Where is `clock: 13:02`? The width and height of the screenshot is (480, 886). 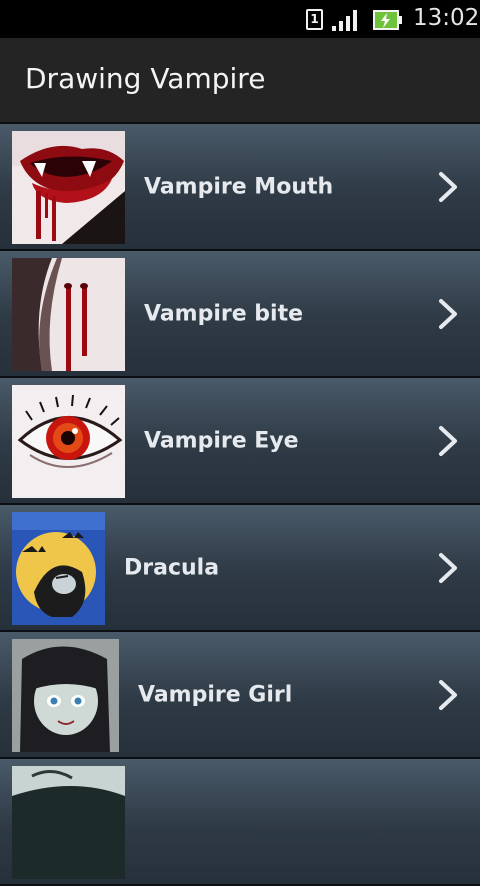 clock: 13:02 is located at coordinates (446, 18).